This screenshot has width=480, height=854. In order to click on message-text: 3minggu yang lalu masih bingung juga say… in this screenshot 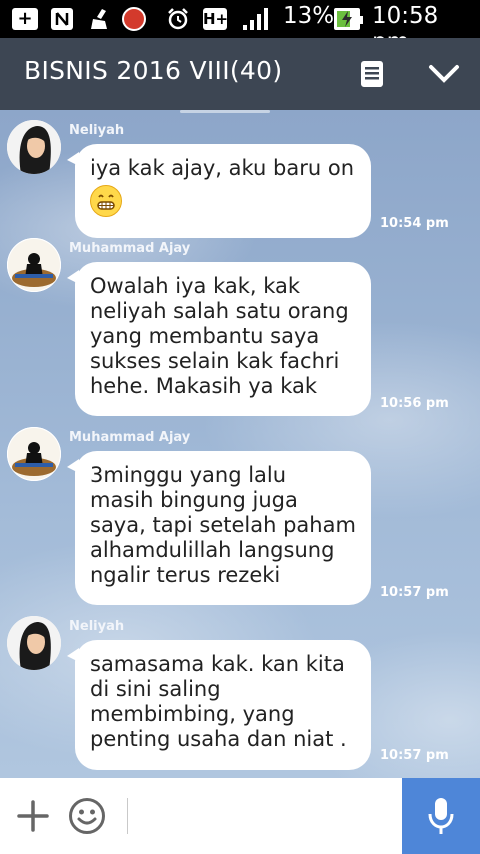, I will do `click(223, 525)`.